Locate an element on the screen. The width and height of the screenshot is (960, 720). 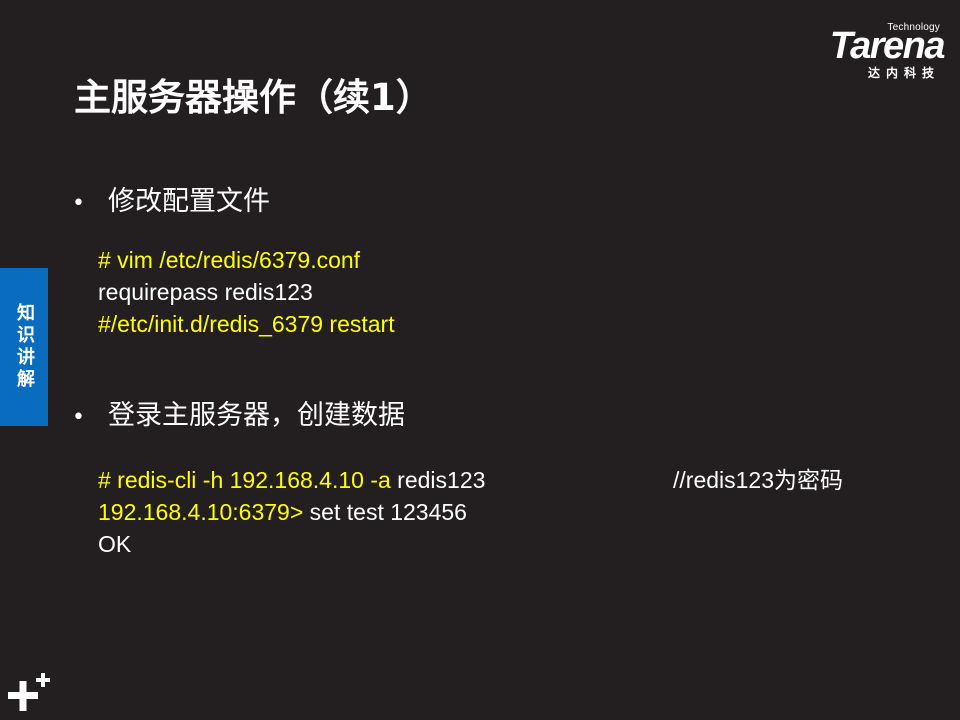
code-command: set test 123456 is located at coordinates (385, 512).